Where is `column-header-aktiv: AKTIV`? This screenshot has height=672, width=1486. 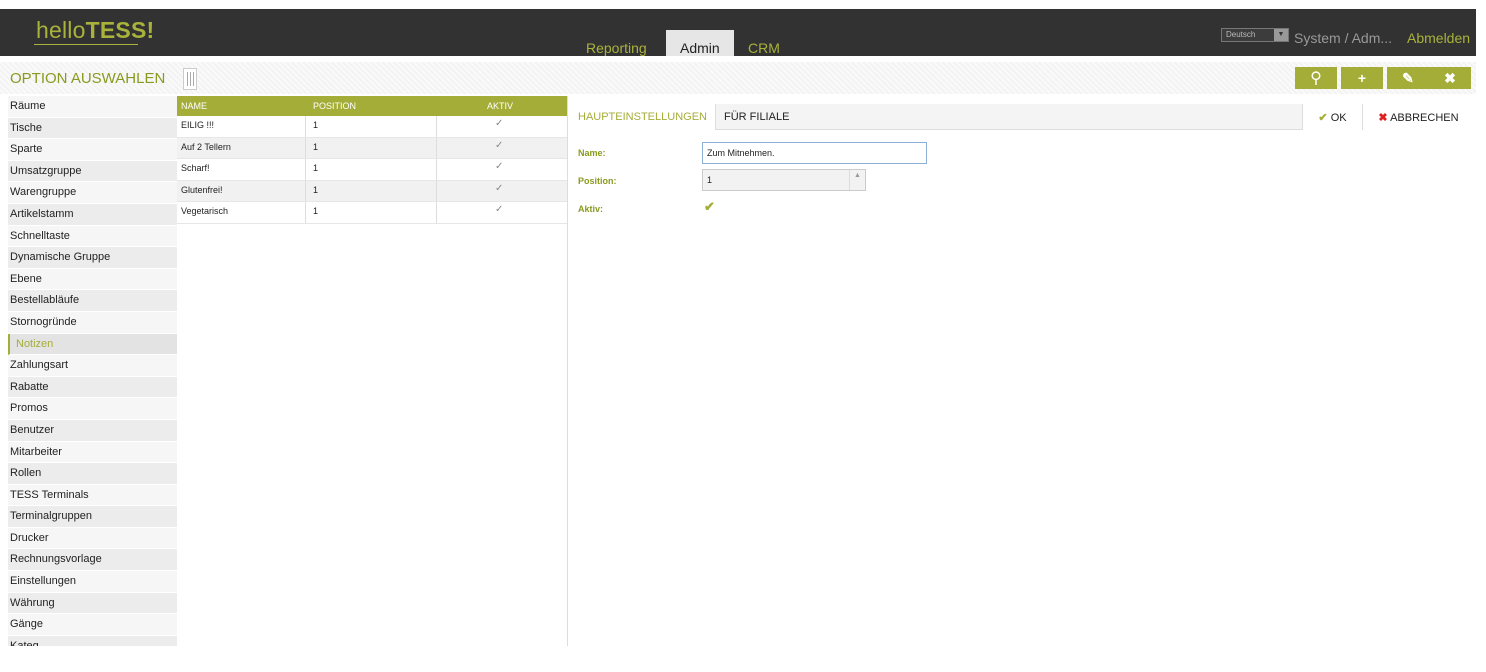
column-header-aktiv: AKTIV is located at coordinates (500, 106).